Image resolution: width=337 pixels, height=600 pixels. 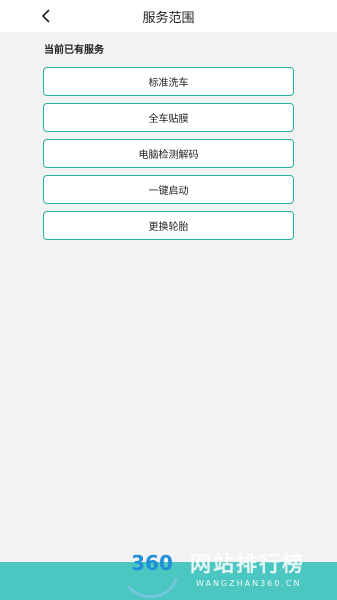 What do you see at coordinates (168, 189) in the screenshot?
I see `service-item-one-key-start: 一键启动` at bounding box center [168, 189].